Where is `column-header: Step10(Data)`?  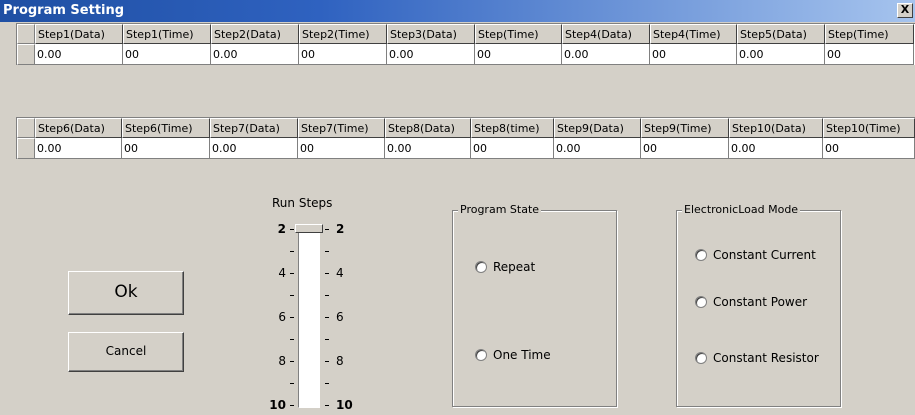 column-header: Step10(Data) is located at coordinates (776, 128).